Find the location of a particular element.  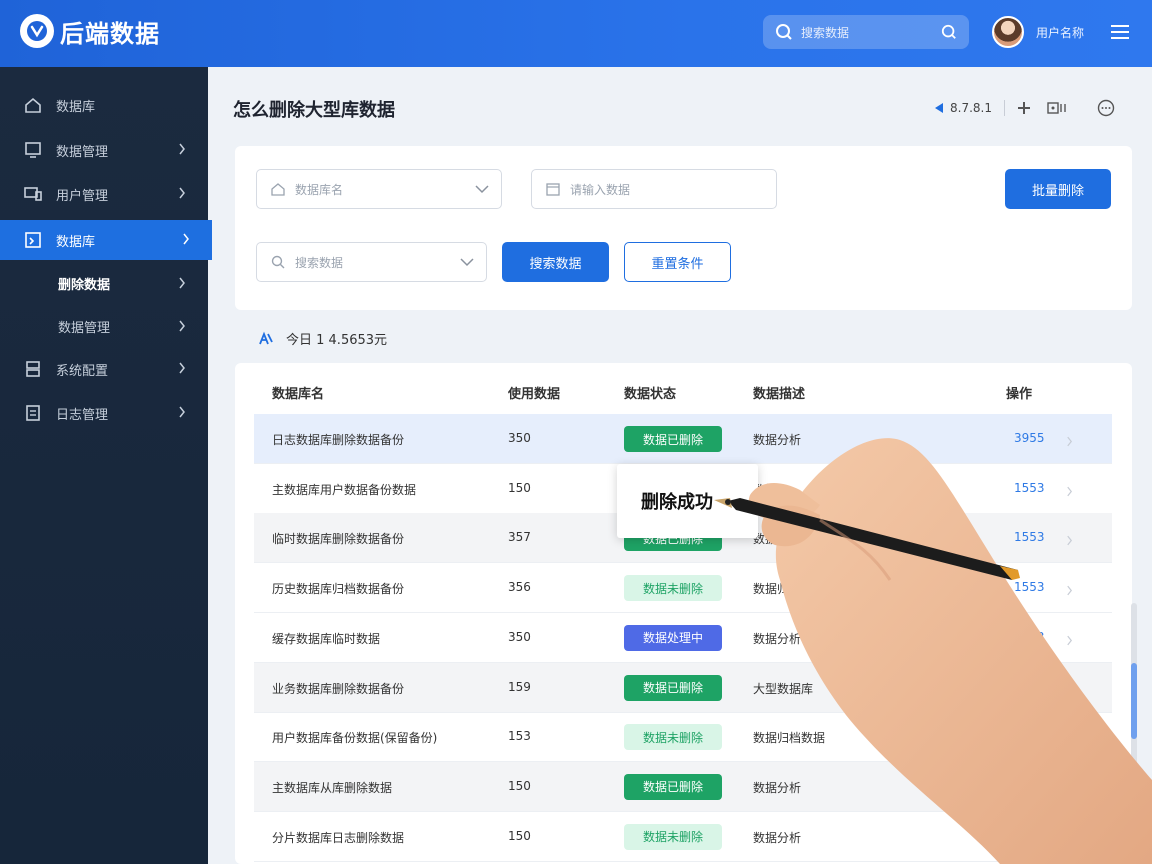

cell-name: 业务数据库删除数据备份 is located at coordinates (338, 688).